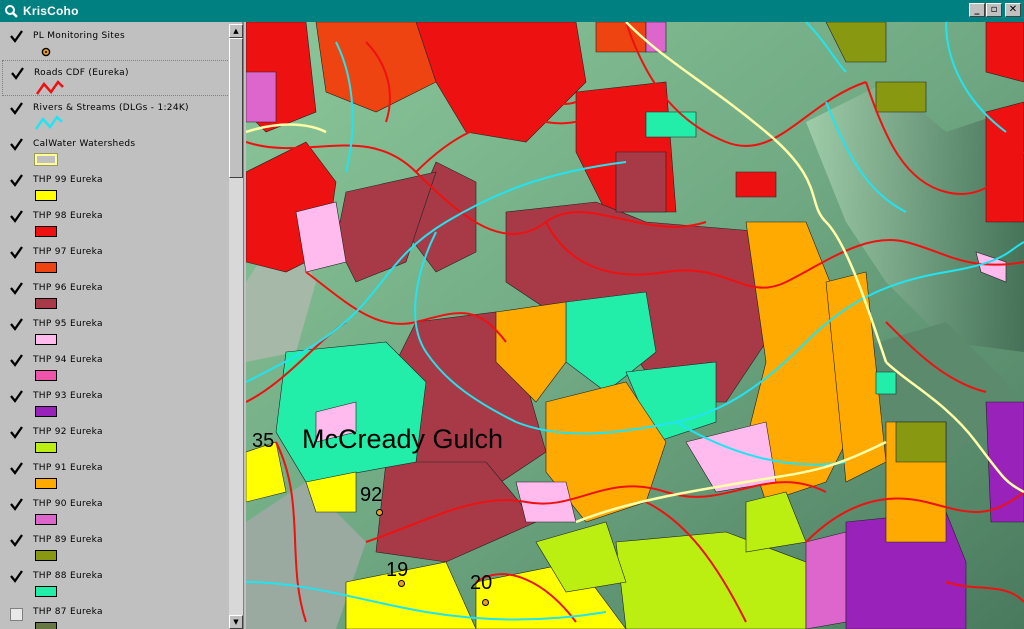  Describe the element at coordinates (1013, 10) in the screenshot. I see `close-button: ✕` at that location.